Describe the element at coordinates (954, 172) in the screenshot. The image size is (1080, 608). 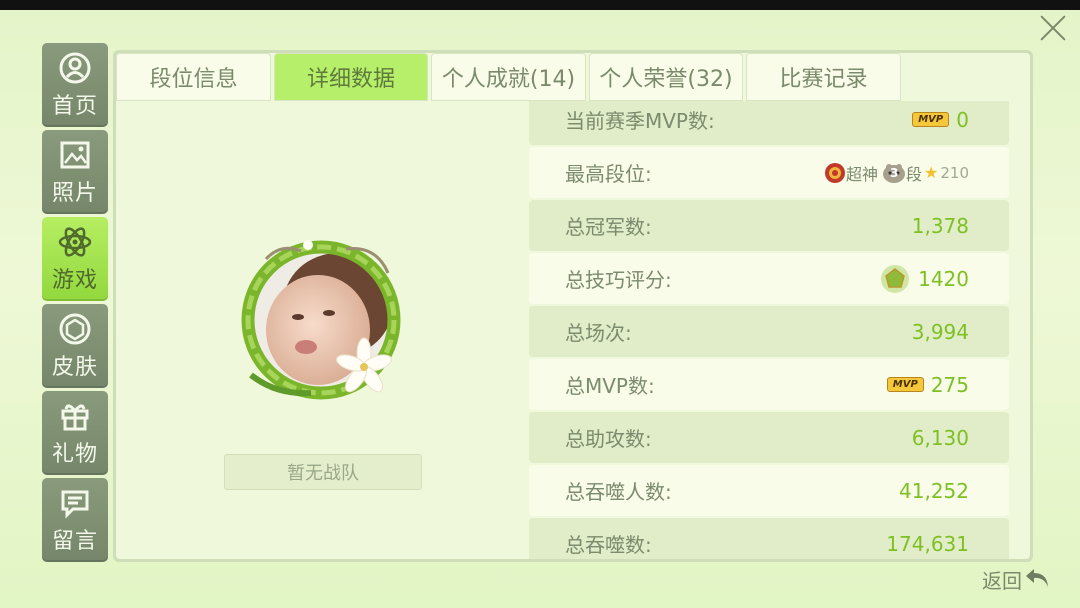
I see `star-count: 210` at that location.